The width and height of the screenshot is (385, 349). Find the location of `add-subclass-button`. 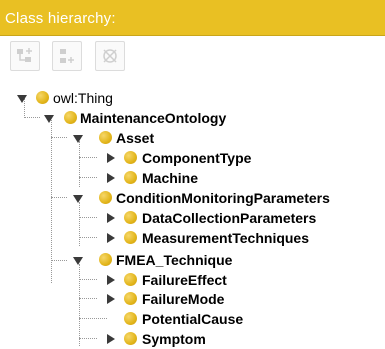

add-subclass-button is located at coordinates (25, 56).